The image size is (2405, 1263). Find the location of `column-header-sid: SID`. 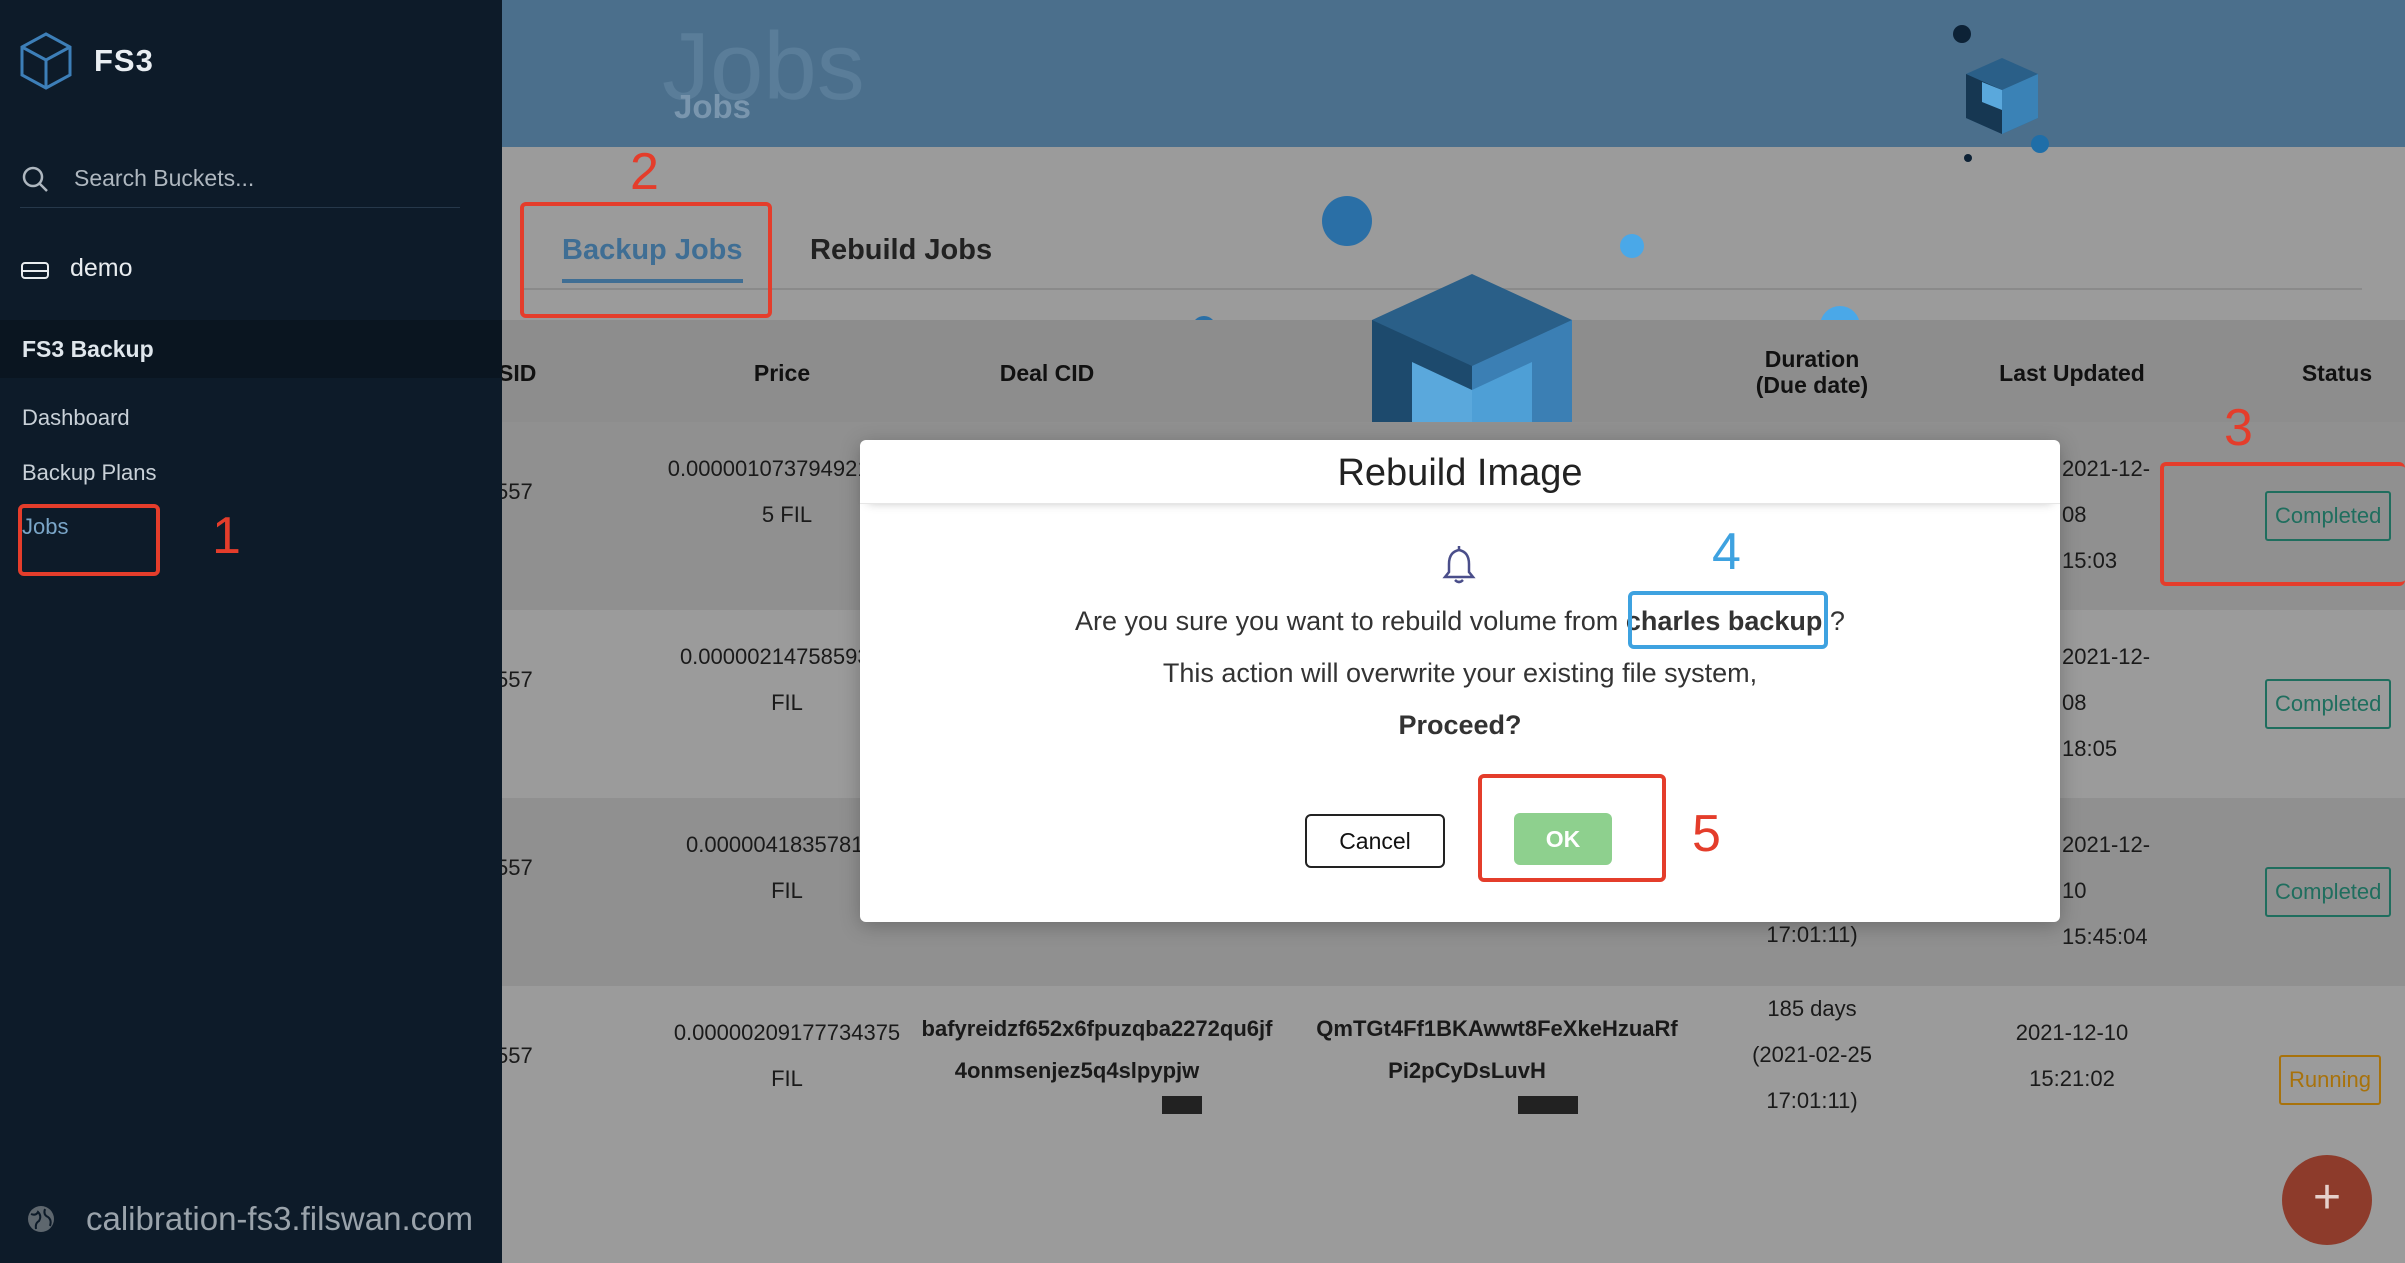

column-header-sid: SID is located at coordinates (519, 373).